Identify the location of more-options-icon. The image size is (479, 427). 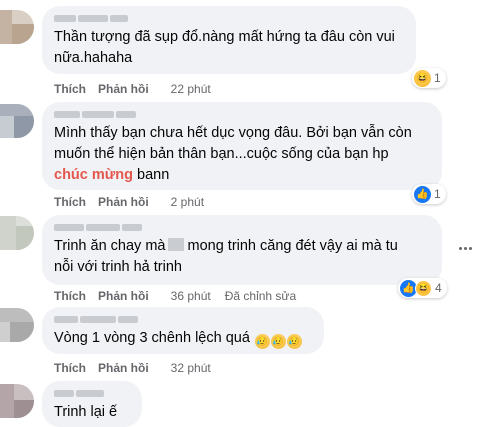
(465, 248).